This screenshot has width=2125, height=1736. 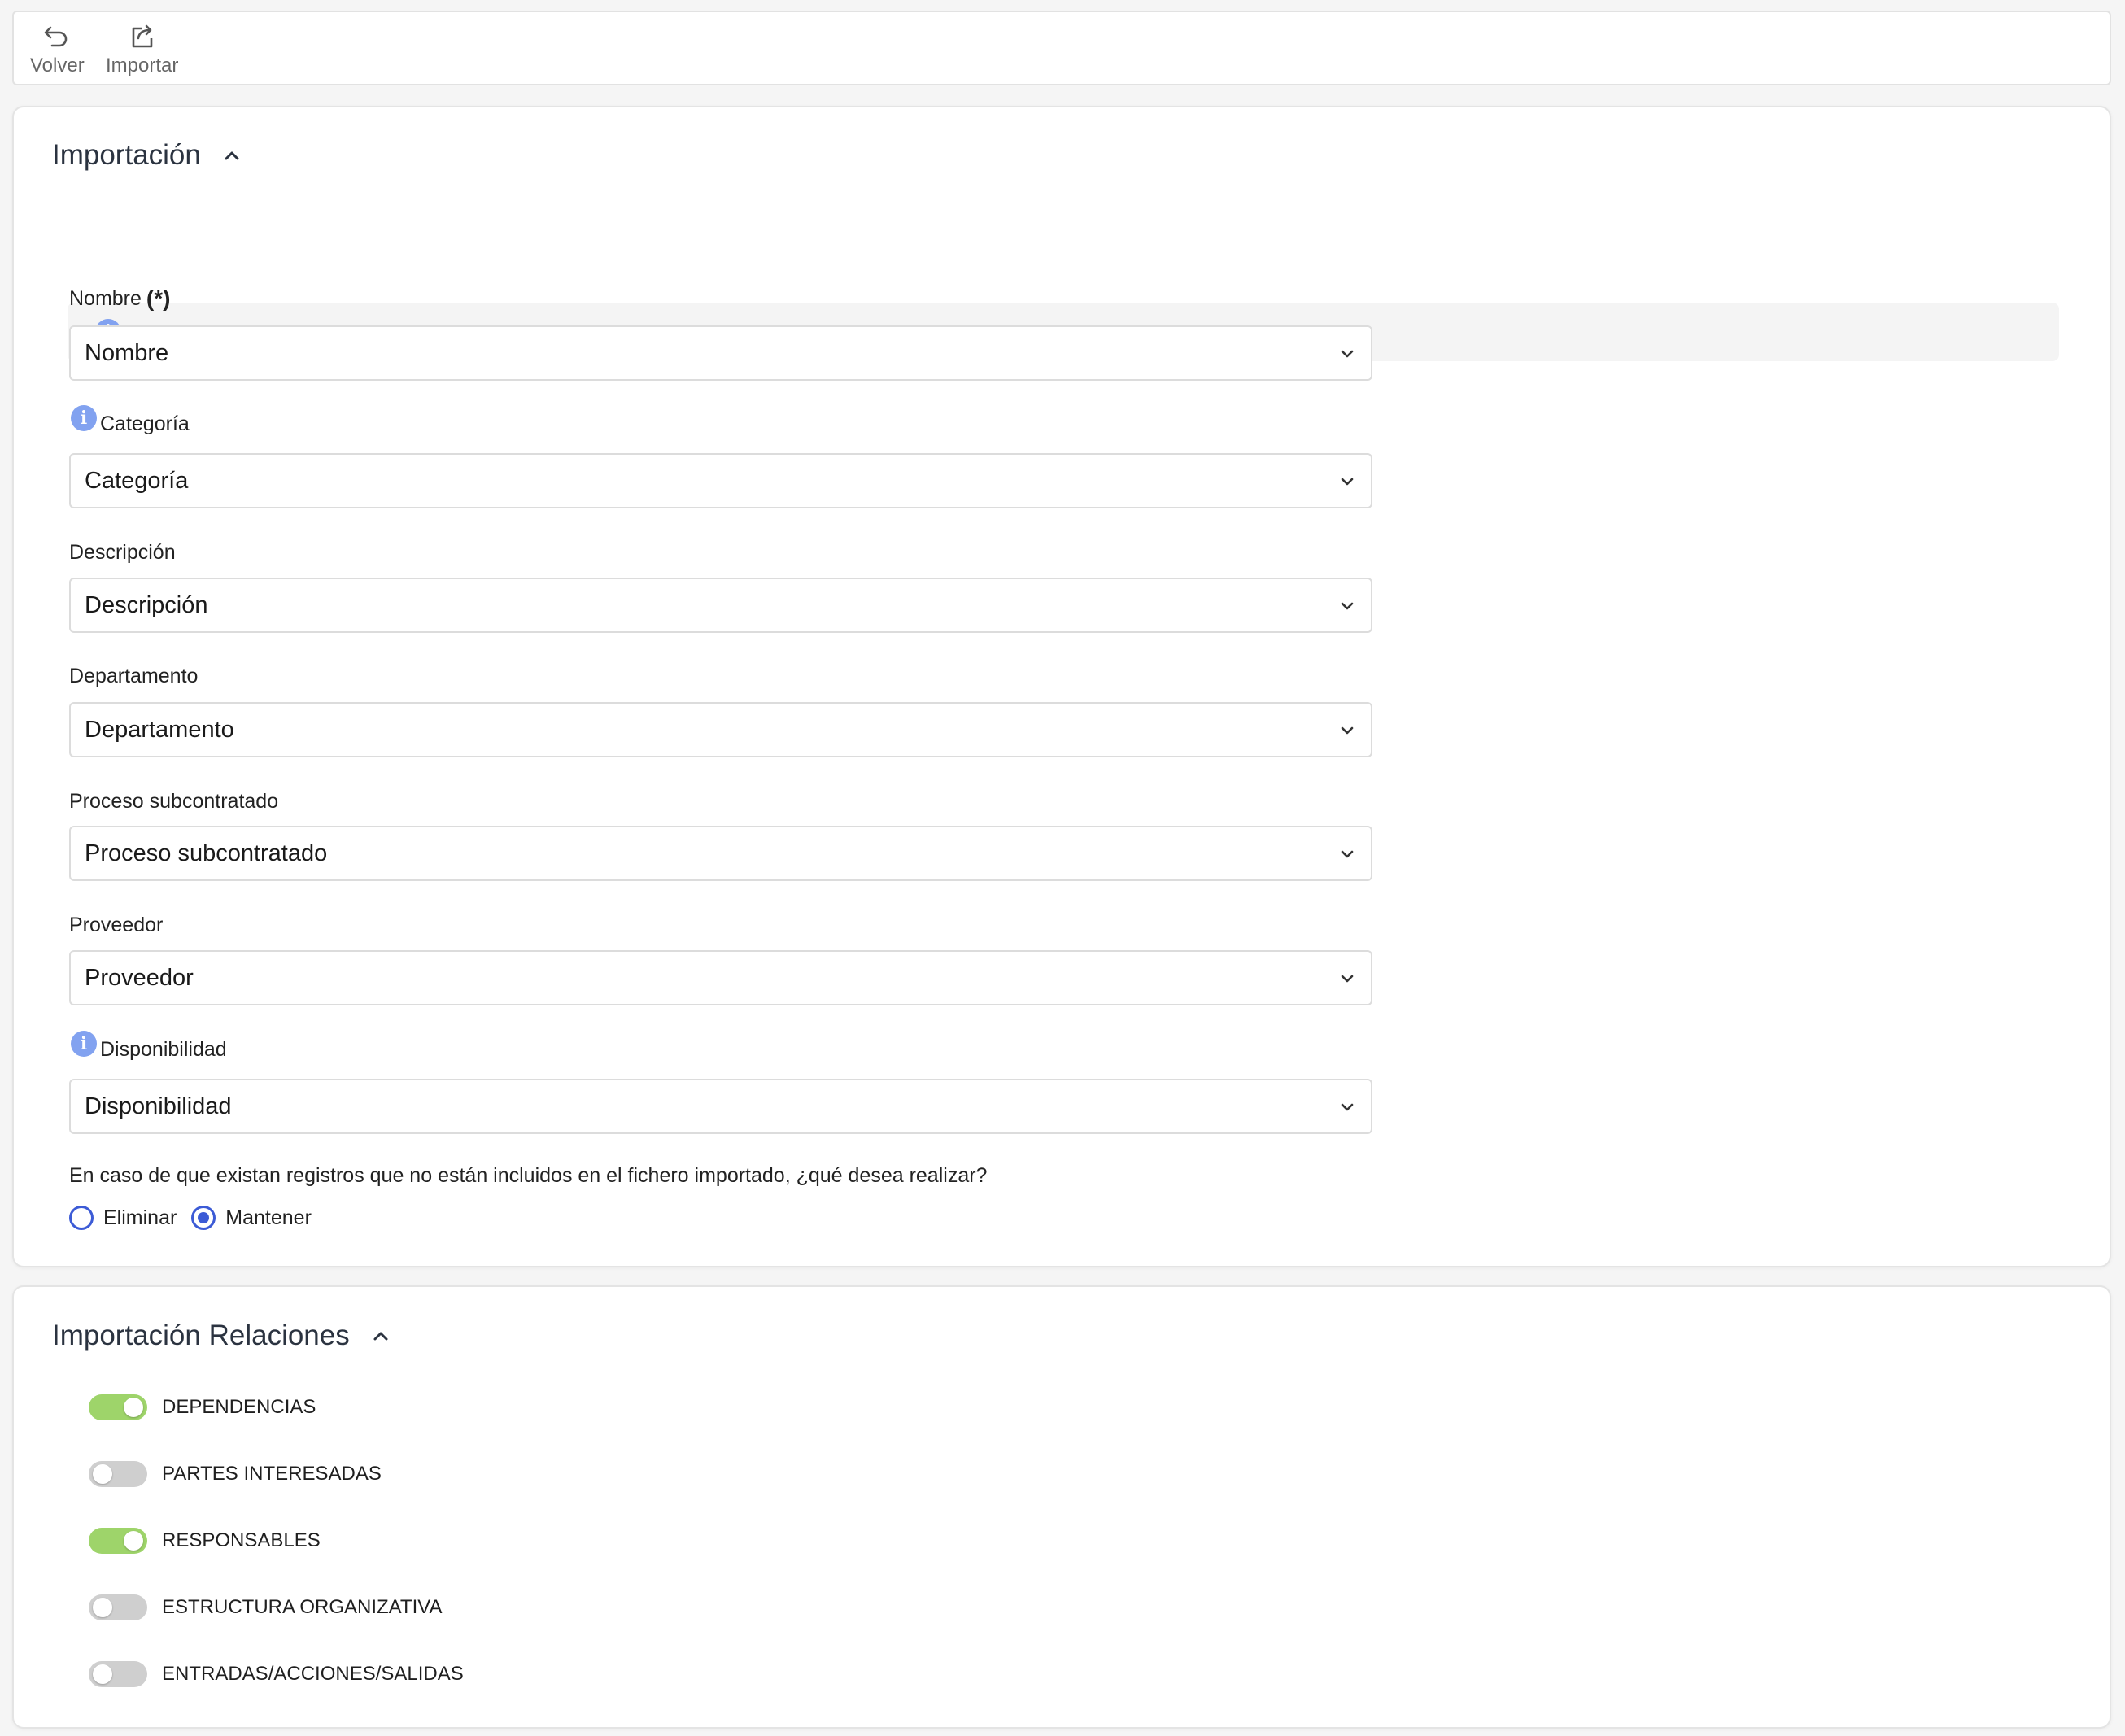 I want to click on select-departamento: Departamento, so click(x=720, y=729).